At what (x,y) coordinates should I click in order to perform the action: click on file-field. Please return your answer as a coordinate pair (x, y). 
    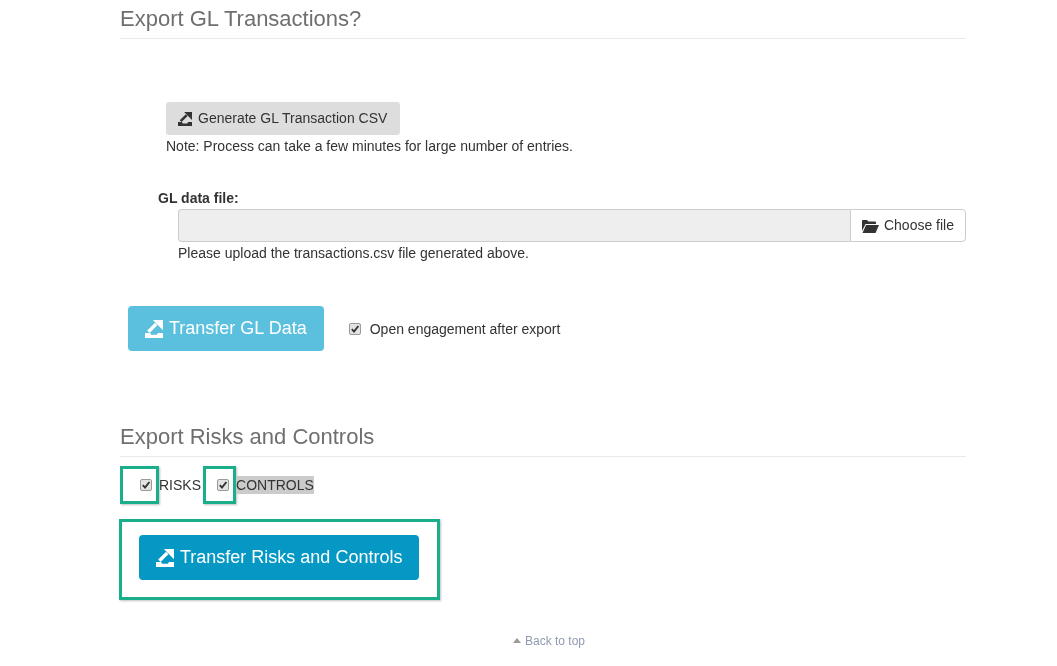
    Looking at the image, I should click on (514, 225).